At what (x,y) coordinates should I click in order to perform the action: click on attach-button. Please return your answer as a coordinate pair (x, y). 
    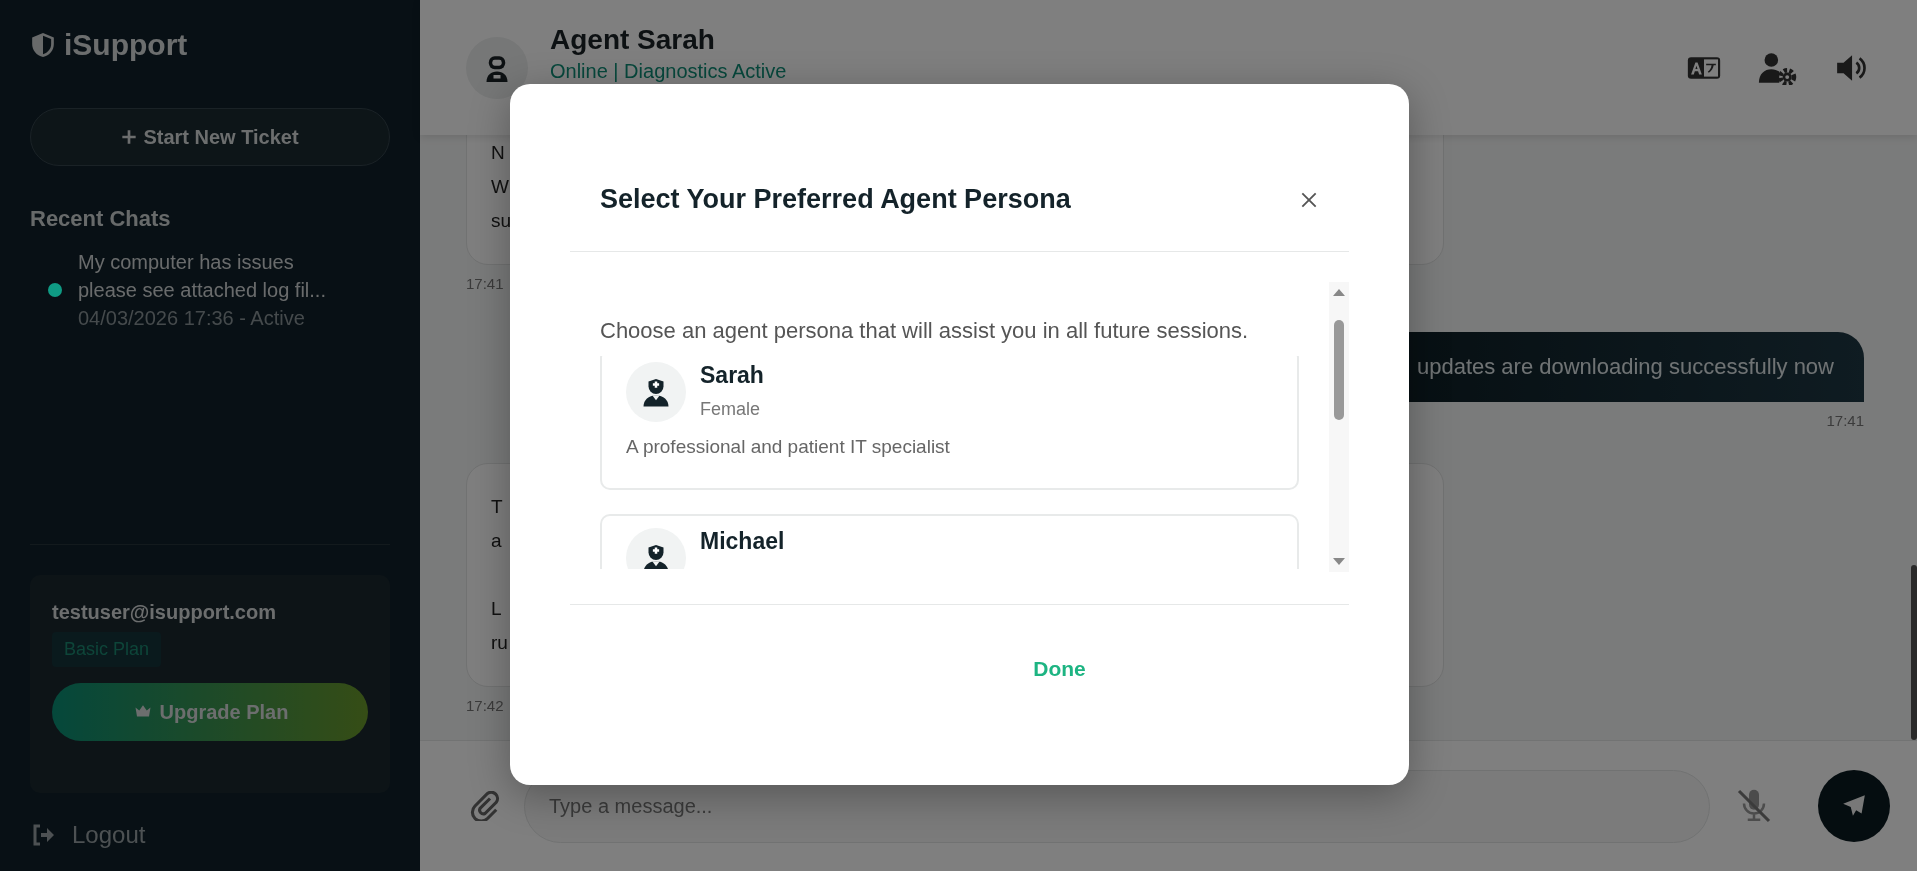
    Looking at the image, I should click on (485, 806).